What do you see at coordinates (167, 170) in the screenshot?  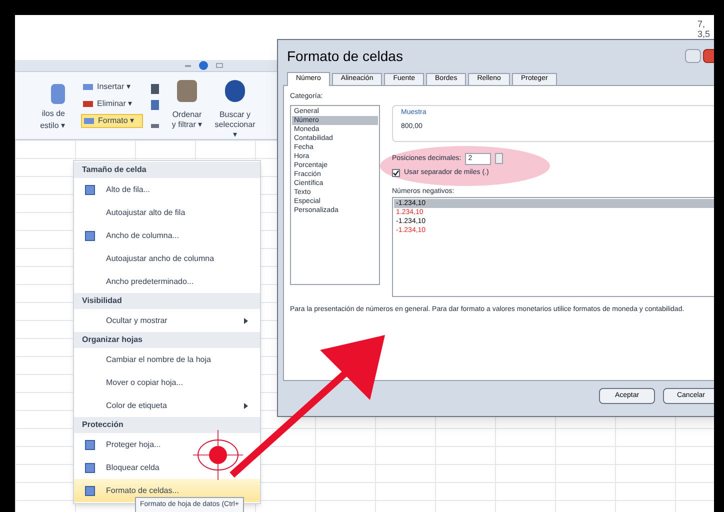 I see `menu-section-header: Tamaño de celda` at bounding box center [167, 170].